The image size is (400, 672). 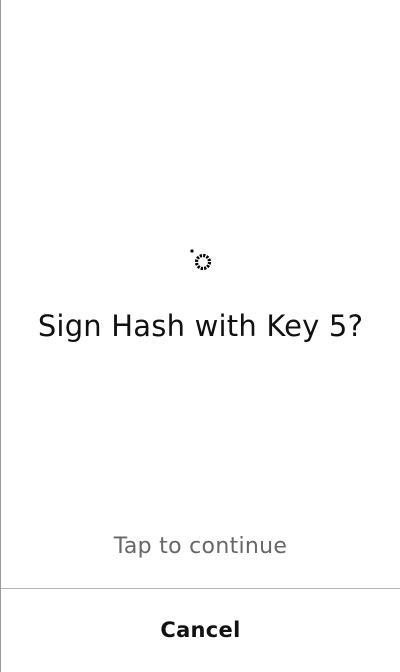 I want to click on page-title: Sign Hash with Key 5?, so click(x=200, y=326).